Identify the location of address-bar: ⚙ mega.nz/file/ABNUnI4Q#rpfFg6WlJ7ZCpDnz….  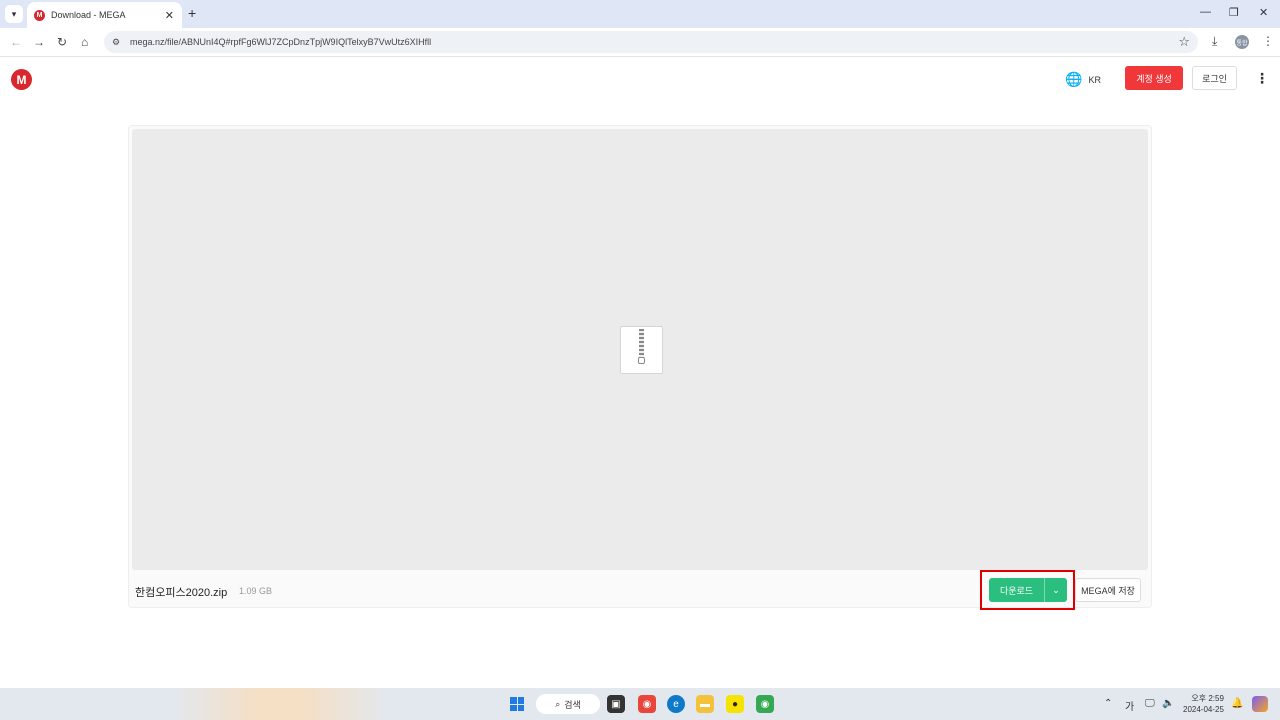
(651, 42).